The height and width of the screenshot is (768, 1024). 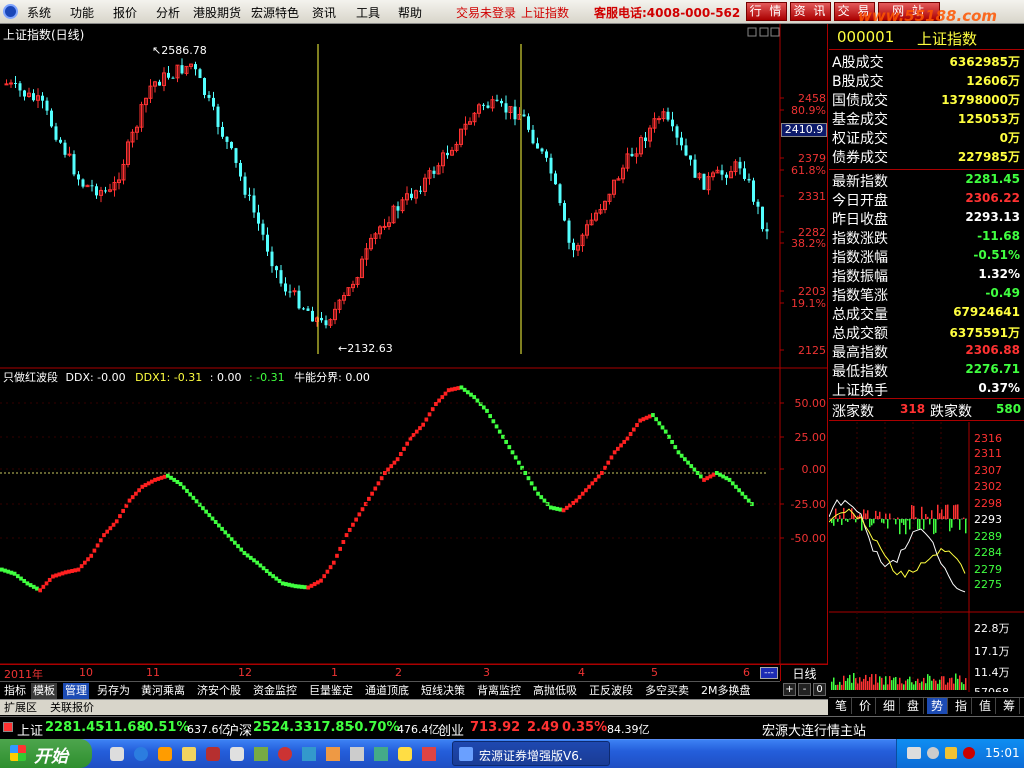 What do you see at coordinates (611, 691) in the screenshot?
I see `tab-wave: 正反波段` at bounding box center [611, 691].